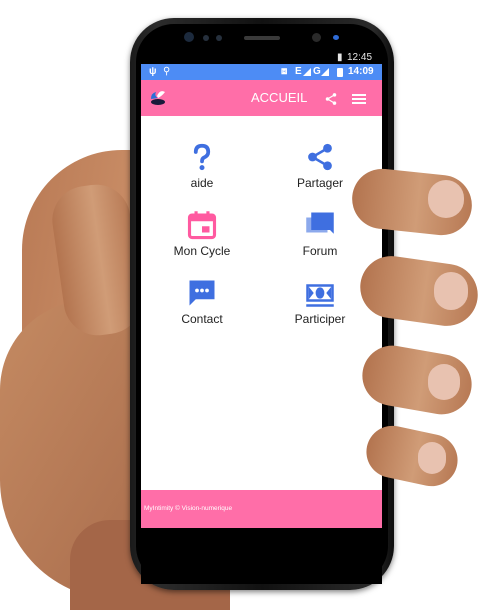 Image resolution: width=499 pixels, height=610 pixels. What do you see at coordinates (202, 183) in the screenshot?
I see `menu-label: aide` at bounding box center [202, 183].